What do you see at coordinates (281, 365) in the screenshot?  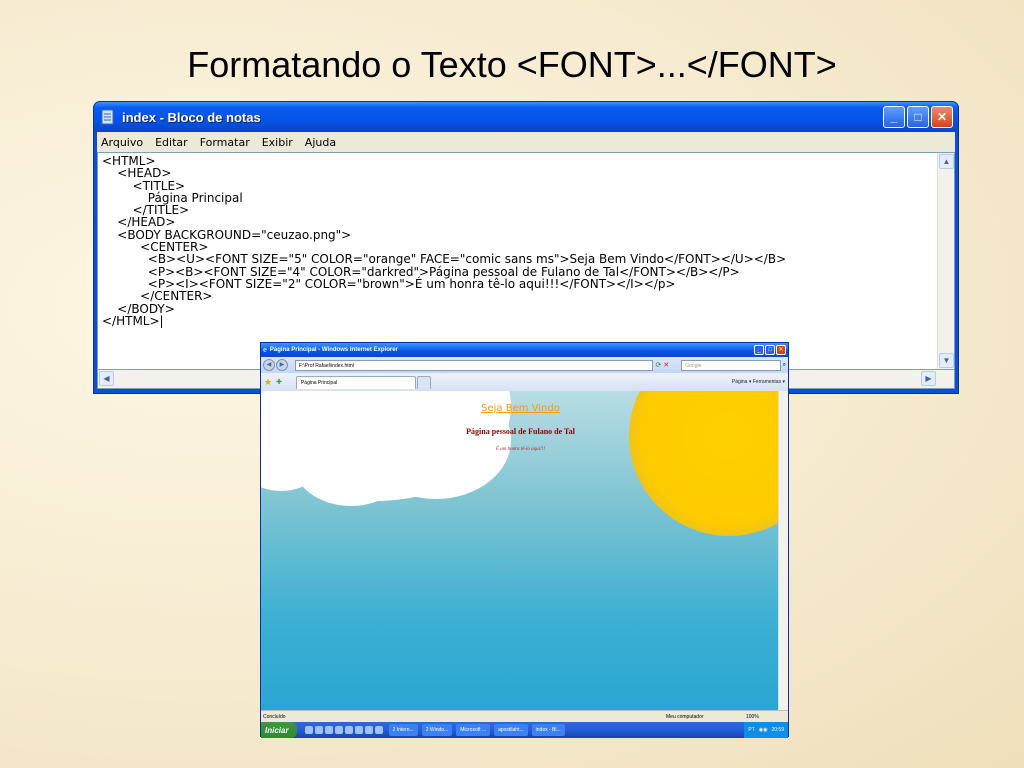 I see `forward-icon: ▶` at bounding box center [281, 365].